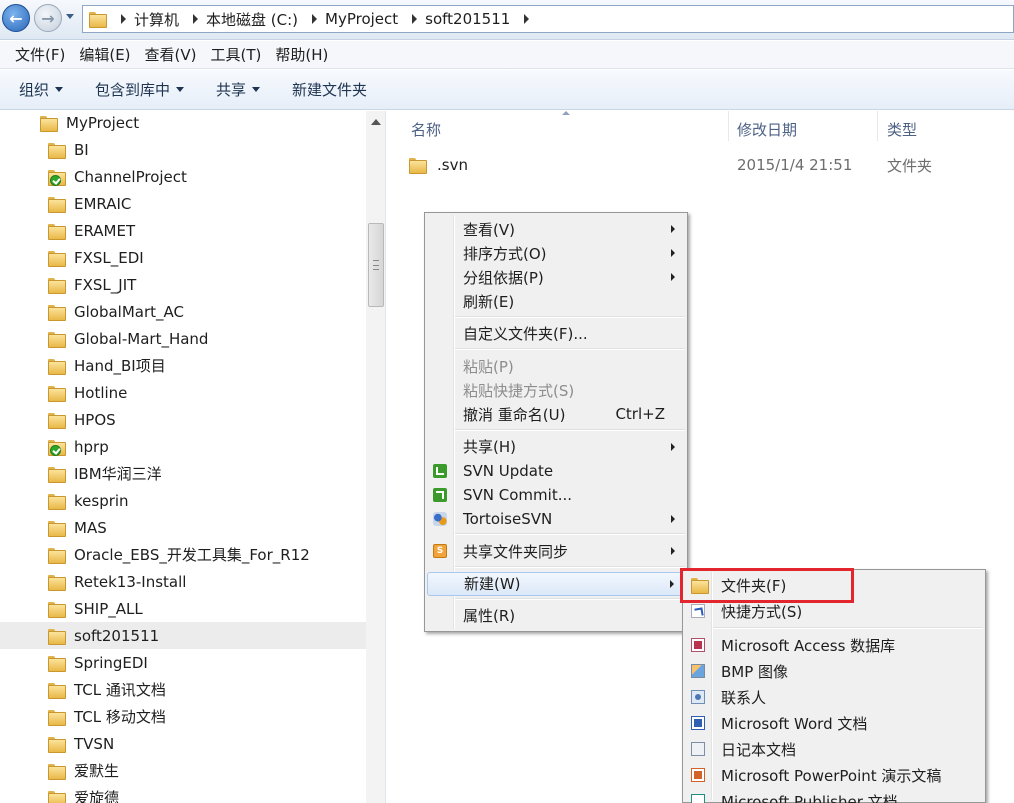 This screenshot has height=803, width=1014. I want to click on command-button: 包含到库中, so click(139, 89).